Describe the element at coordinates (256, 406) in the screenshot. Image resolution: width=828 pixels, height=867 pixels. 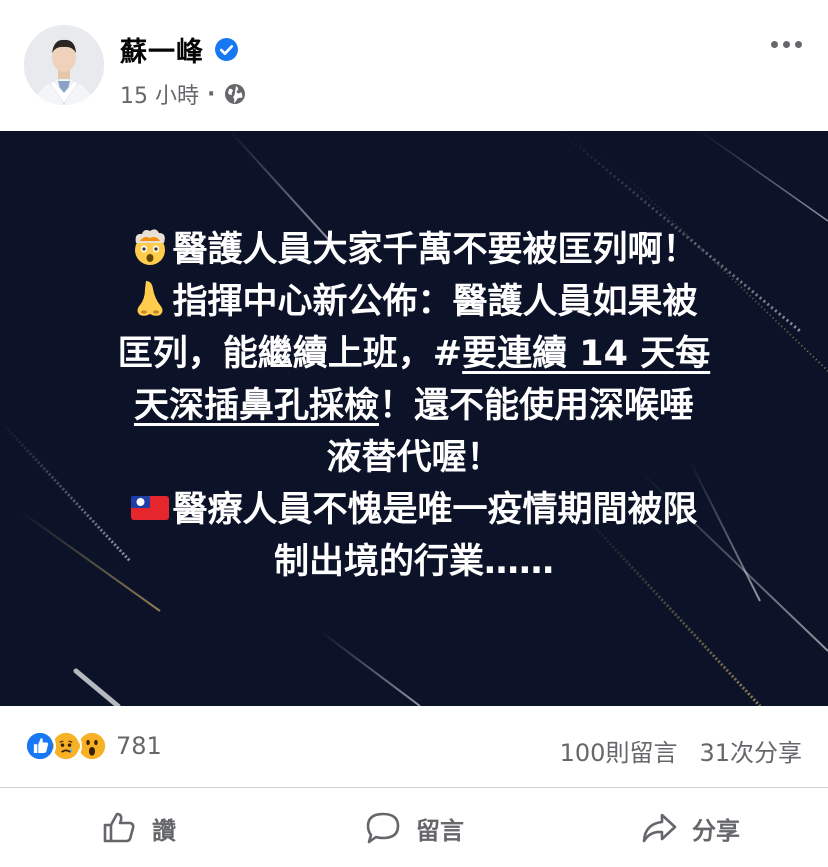
I see `text-line-4-underlined: 天深插鼻孔採檢` at that location.